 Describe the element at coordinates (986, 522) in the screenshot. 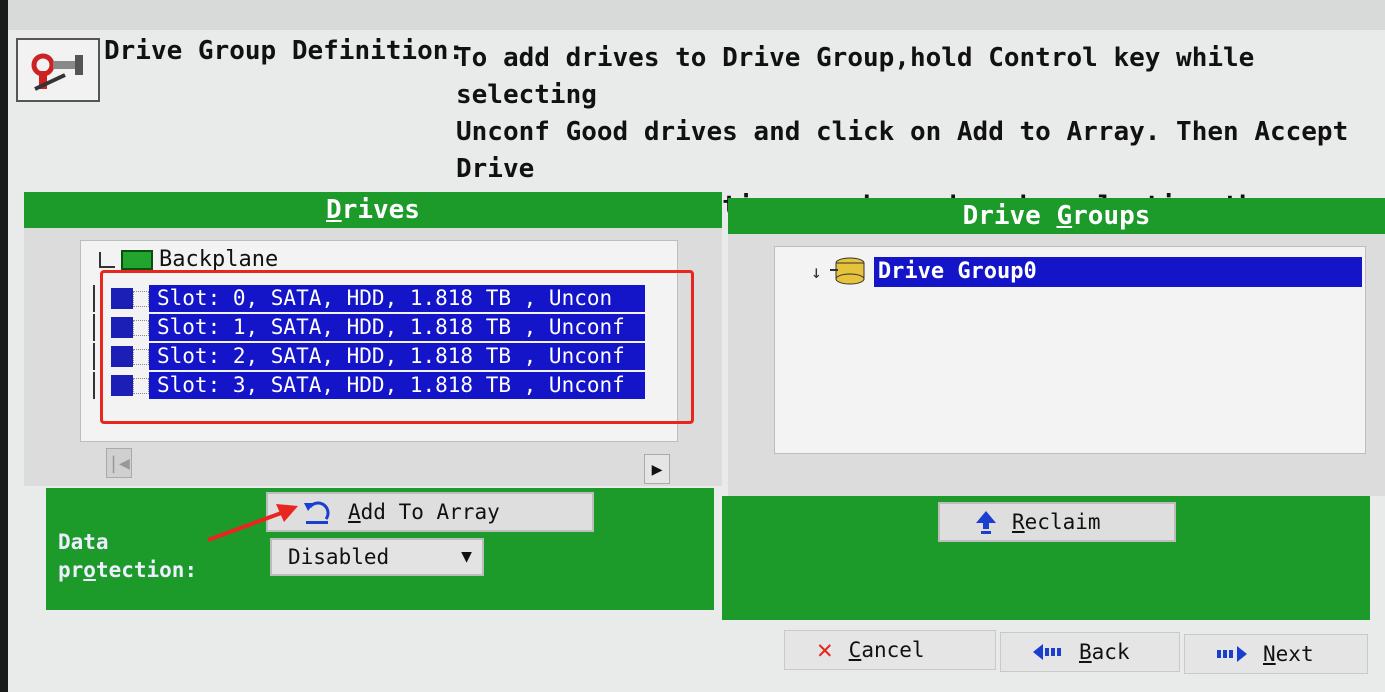

I see `up-arrow-icon` at that location.